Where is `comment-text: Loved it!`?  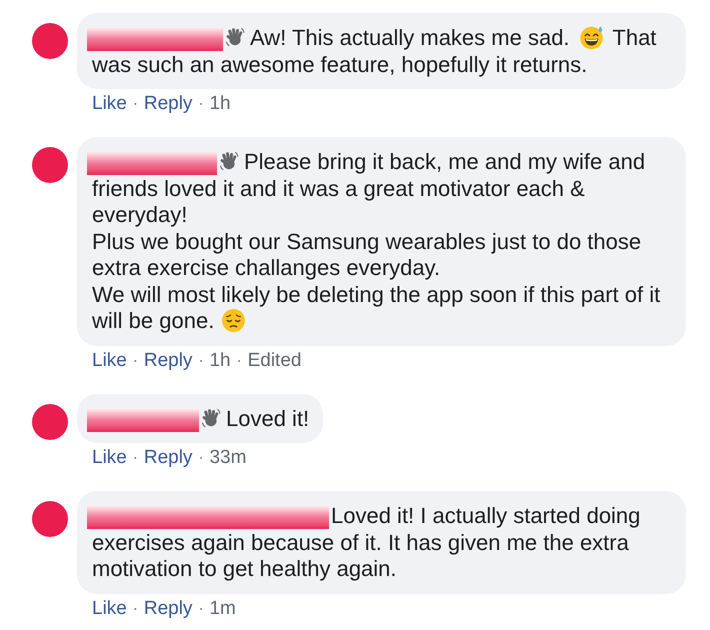
comment-text: Loved it! is located at coordinates (201, 419).